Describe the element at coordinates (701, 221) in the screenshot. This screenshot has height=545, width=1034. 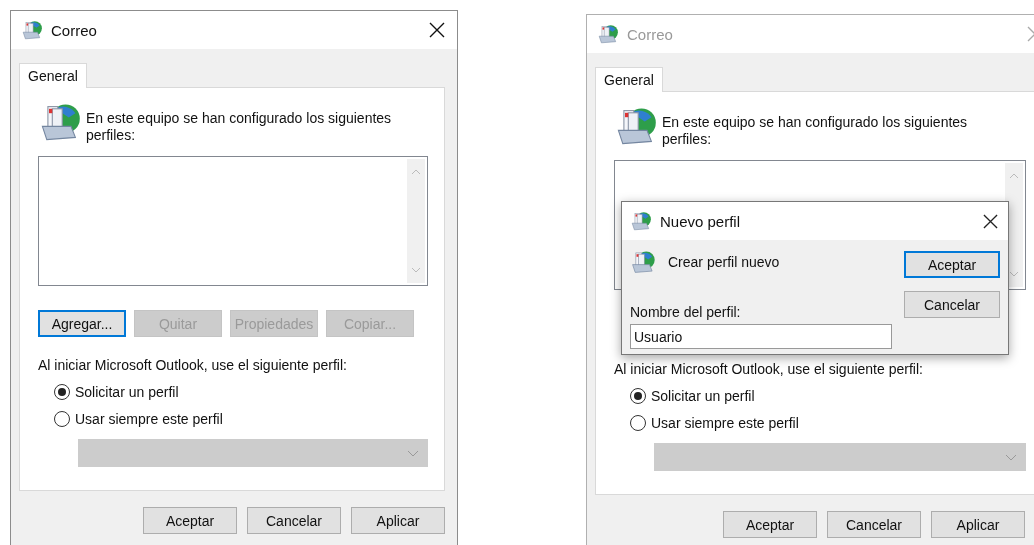
I see `dialog-title: Nuevo perfil` at that location.